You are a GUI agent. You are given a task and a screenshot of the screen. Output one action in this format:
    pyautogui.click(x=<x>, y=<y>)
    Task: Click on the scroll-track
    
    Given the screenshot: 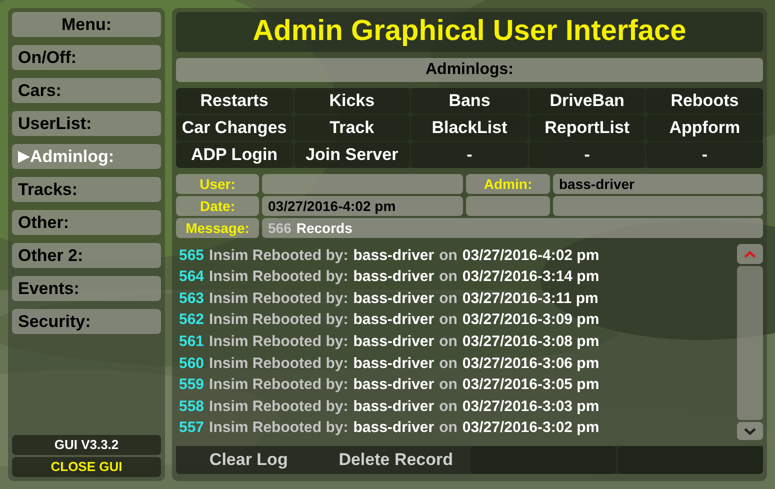 What is the action you would take?
    pyautogui.click(x=750, y=343)
    